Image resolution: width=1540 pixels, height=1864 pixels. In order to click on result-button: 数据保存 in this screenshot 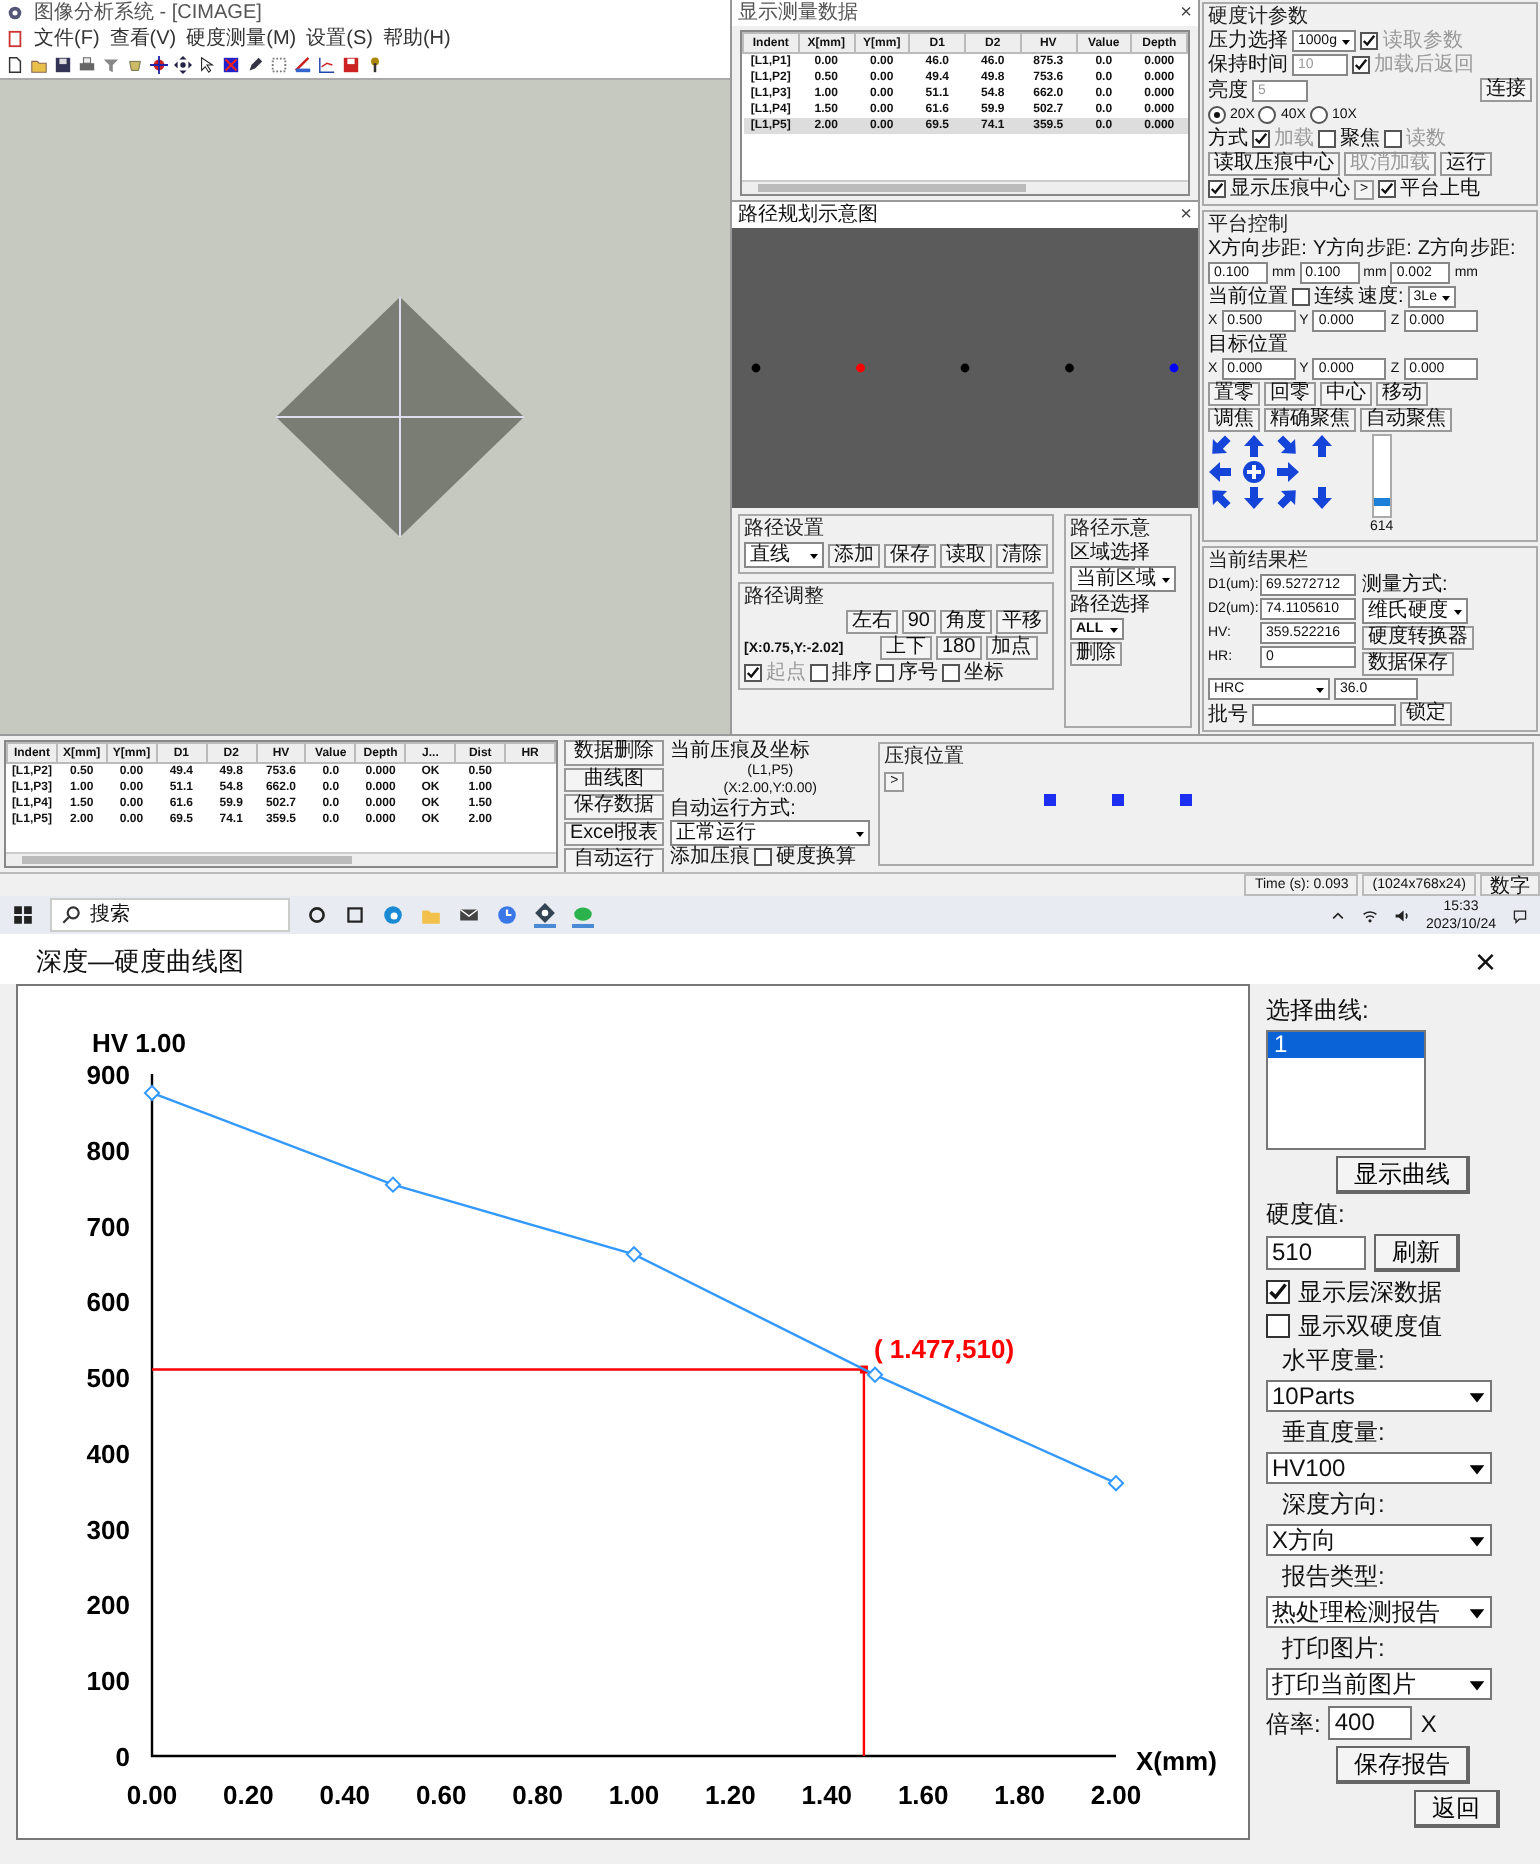, I will do `click(1408, 664)`.